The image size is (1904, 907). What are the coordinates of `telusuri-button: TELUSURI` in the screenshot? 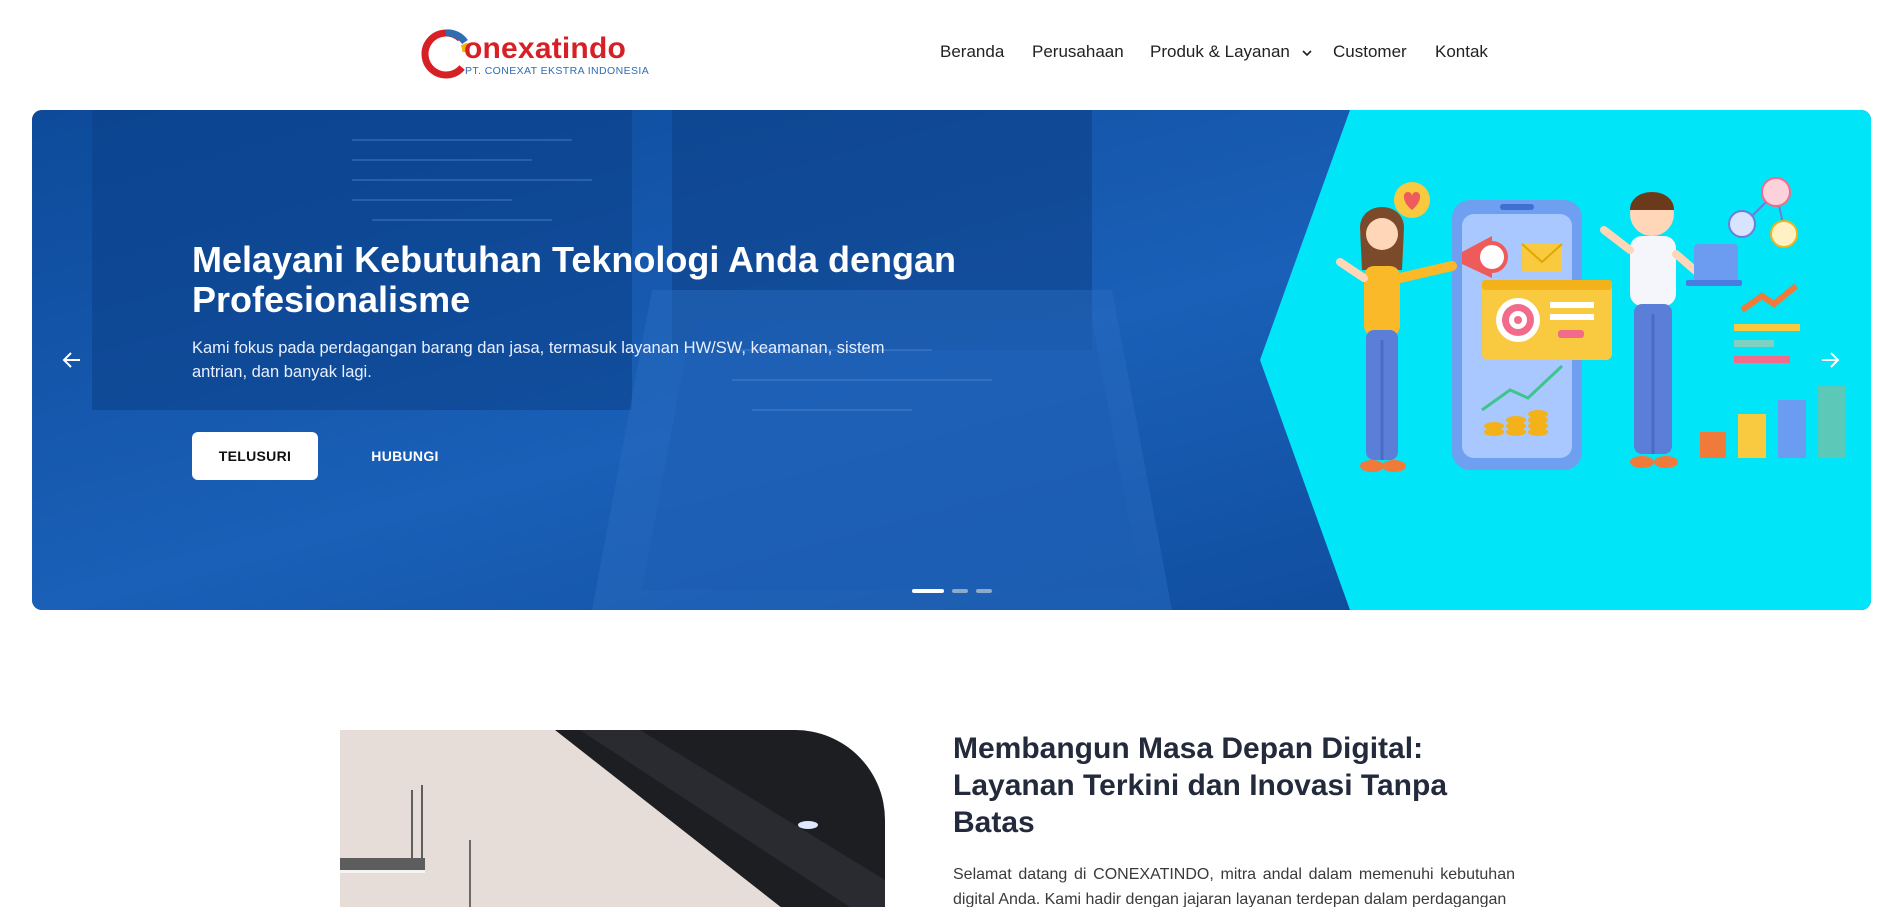 It's located at (255, 456).